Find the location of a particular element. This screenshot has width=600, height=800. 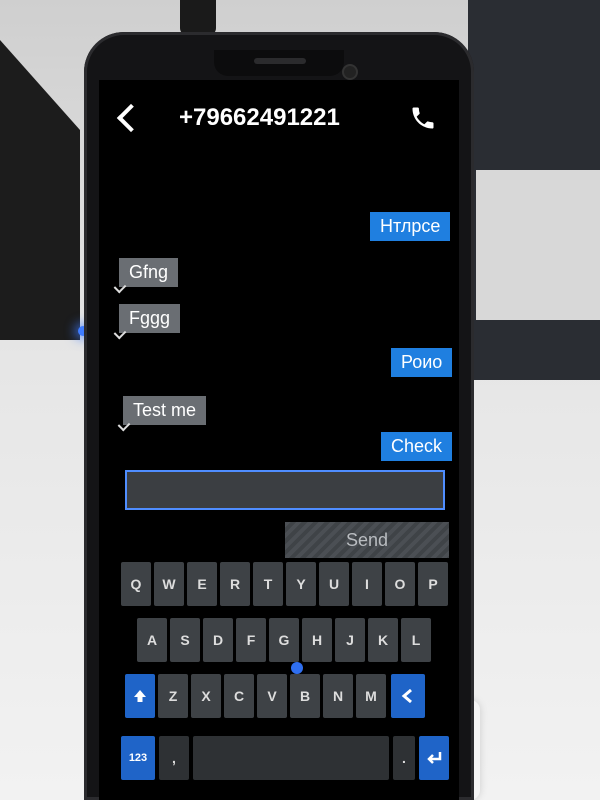

message-incoming: Test me is located at coordinates (162, 414).